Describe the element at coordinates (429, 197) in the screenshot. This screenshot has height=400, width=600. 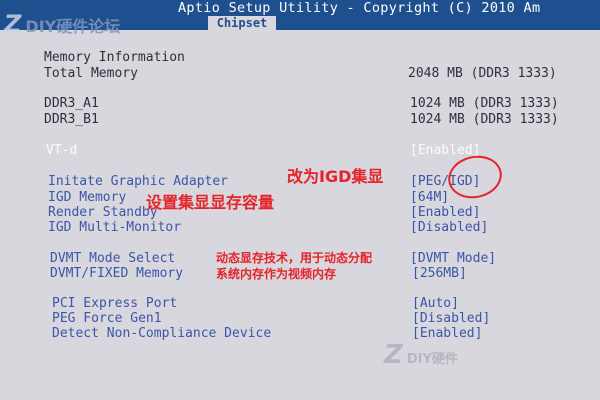
I see `igd-memory-value: [64M]` at that location.